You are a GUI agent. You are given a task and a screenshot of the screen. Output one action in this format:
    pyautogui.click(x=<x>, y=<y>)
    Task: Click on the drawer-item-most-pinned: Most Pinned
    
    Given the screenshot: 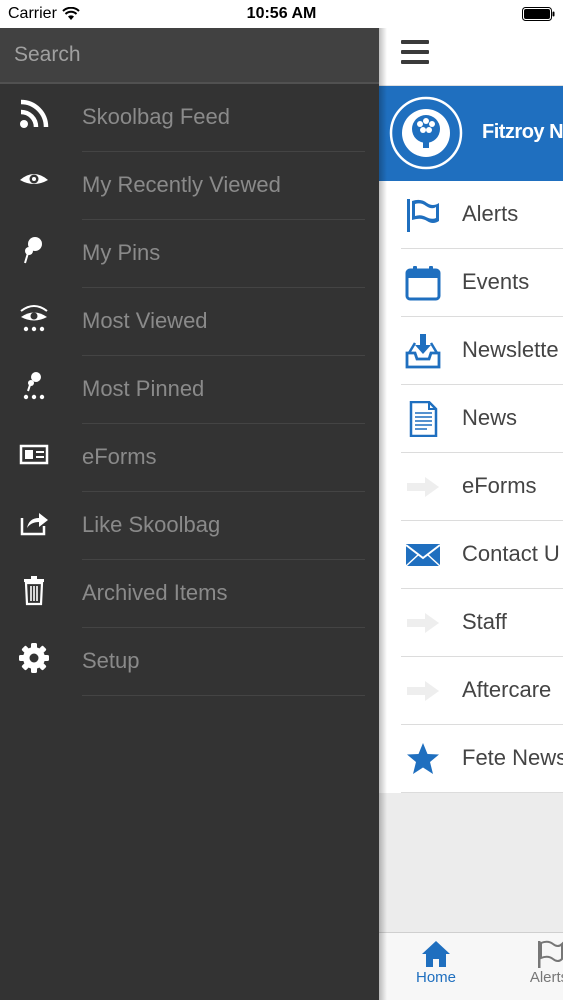 What is the action you would take?
    pyautogui.click(x=189, y=390)
    